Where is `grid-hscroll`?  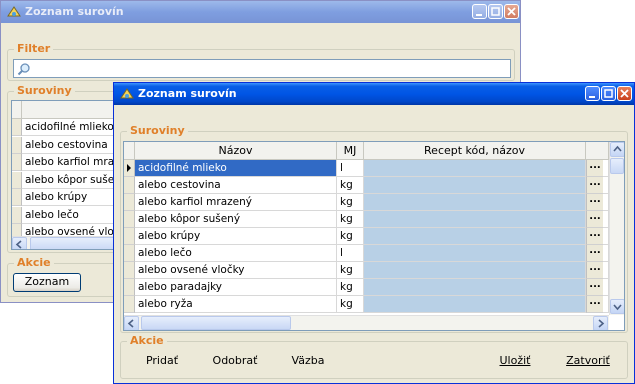 grid-hscroll is located at coordinates (366, 322).